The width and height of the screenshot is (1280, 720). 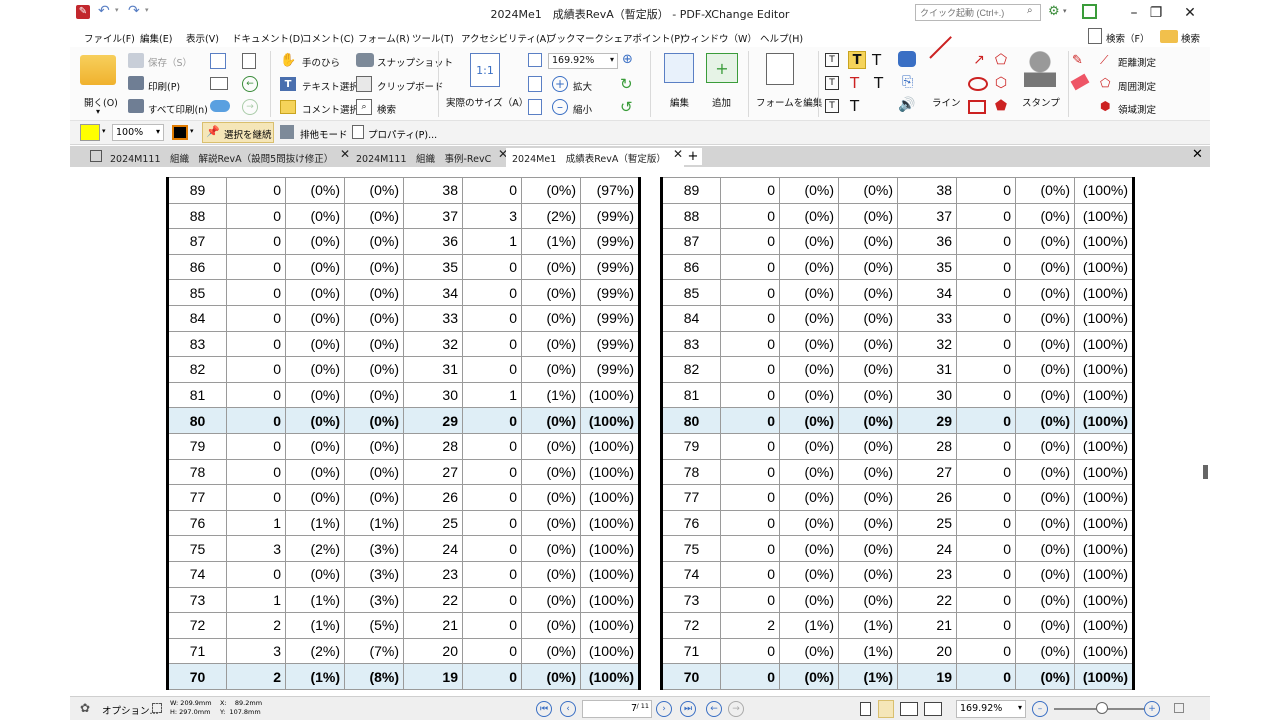 What do you see at coordinates (1105, 83) in the screenshot?
I see `perimeter-measure-icon: ⬠` at bounding box center [1105, 83].